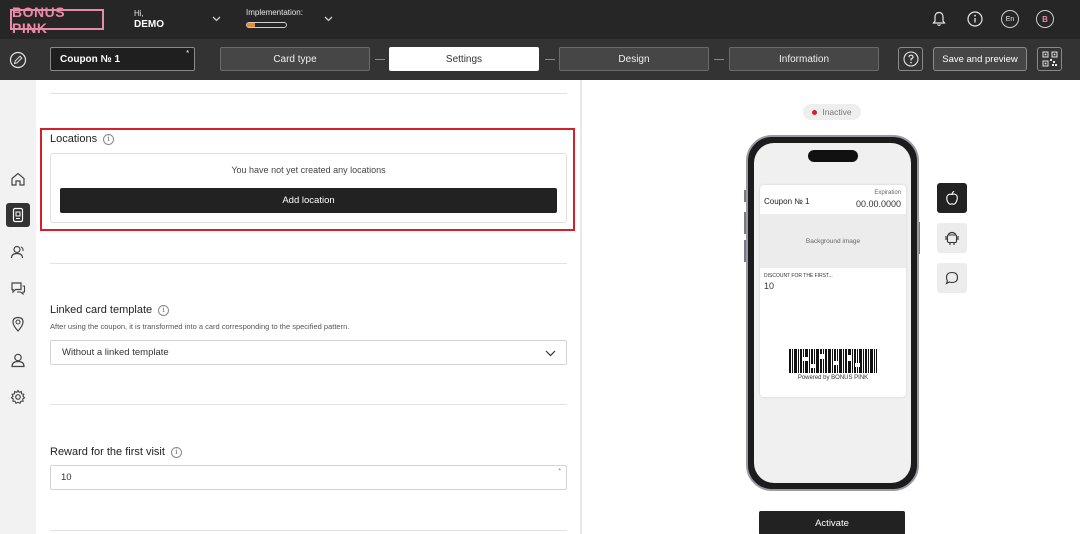 Image resolution: width=1080 pixels, height=534 pixels. Describe the element at coordinates (952, 278) in the screenshot. I see `chat-bubble-icon` at that location.